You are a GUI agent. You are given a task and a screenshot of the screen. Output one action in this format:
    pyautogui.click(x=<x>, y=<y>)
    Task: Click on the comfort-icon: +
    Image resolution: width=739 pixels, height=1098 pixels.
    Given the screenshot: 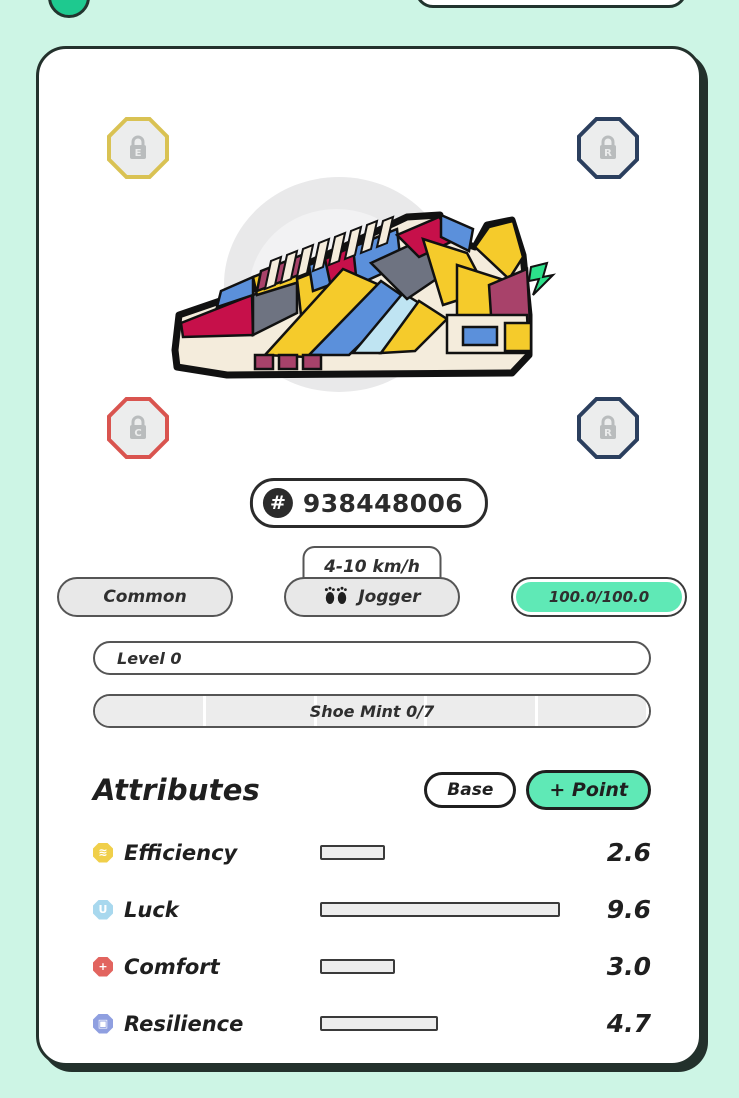 What is the action you would take?
    pyautogui.click(x=103, y=966)
    